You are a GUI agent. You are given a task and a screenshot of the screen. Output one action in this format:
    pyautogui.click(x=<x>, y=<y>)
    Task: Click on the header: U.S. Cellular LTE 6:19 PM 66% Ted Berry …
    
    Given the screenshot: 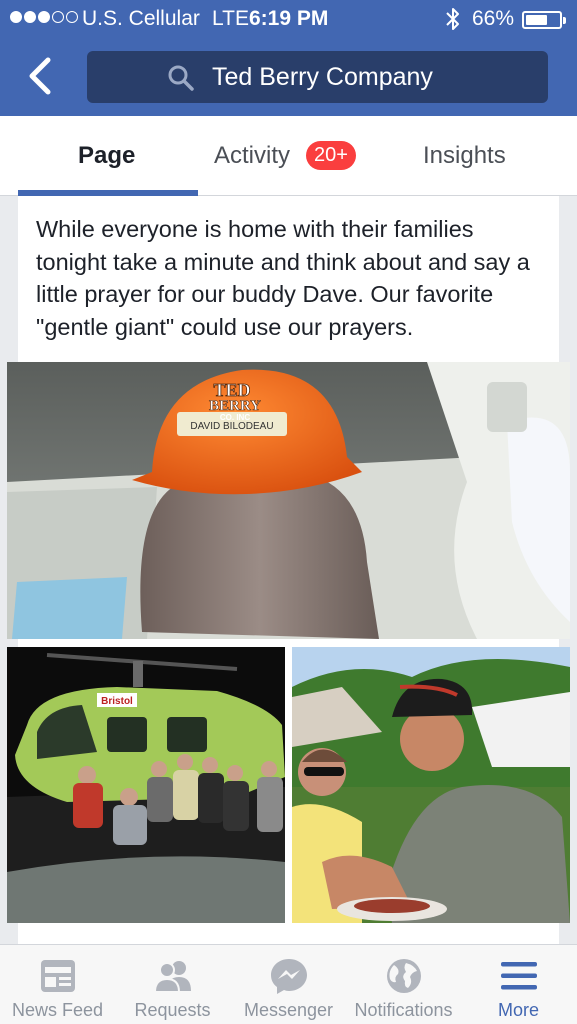 What is the action you would take?
    pyautogui.click(x=288, y=58)
    